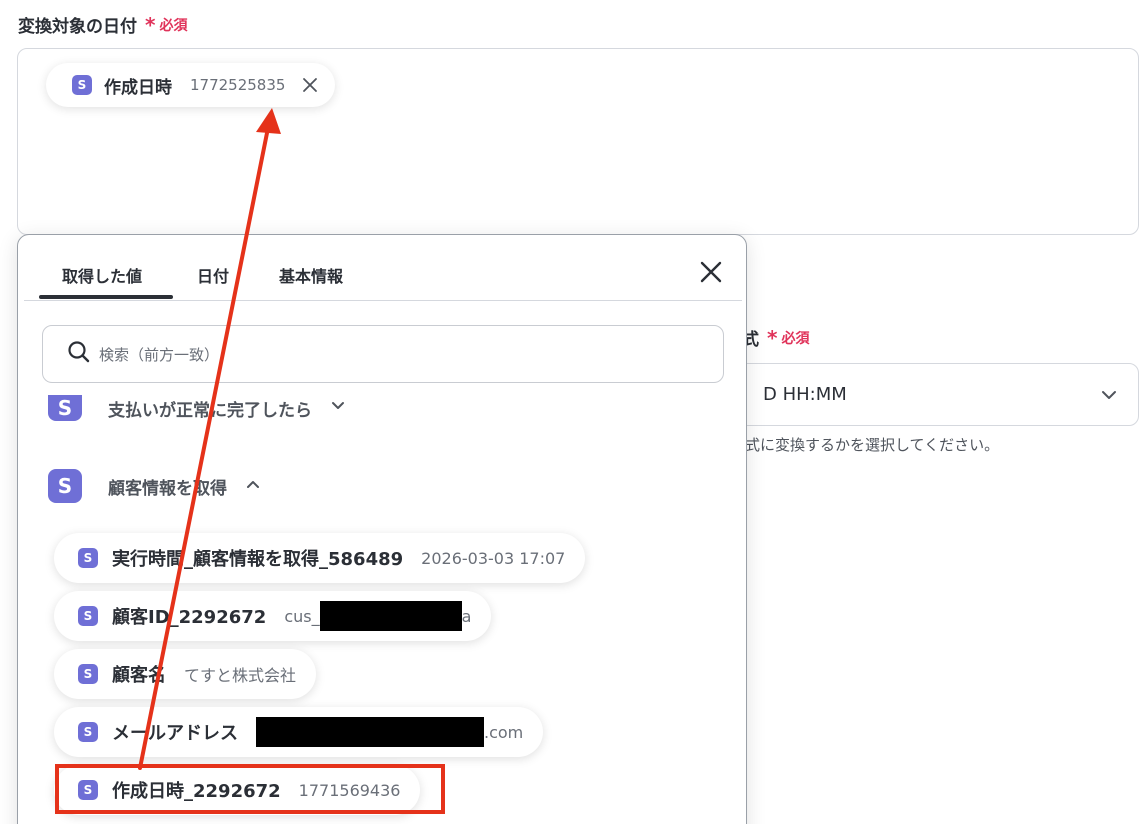  What do you see at coordinates (872, 445) in the screenshot?
I see `format-help-text: 式に変換するかを選択してください。` at bounding box center [872, 445].